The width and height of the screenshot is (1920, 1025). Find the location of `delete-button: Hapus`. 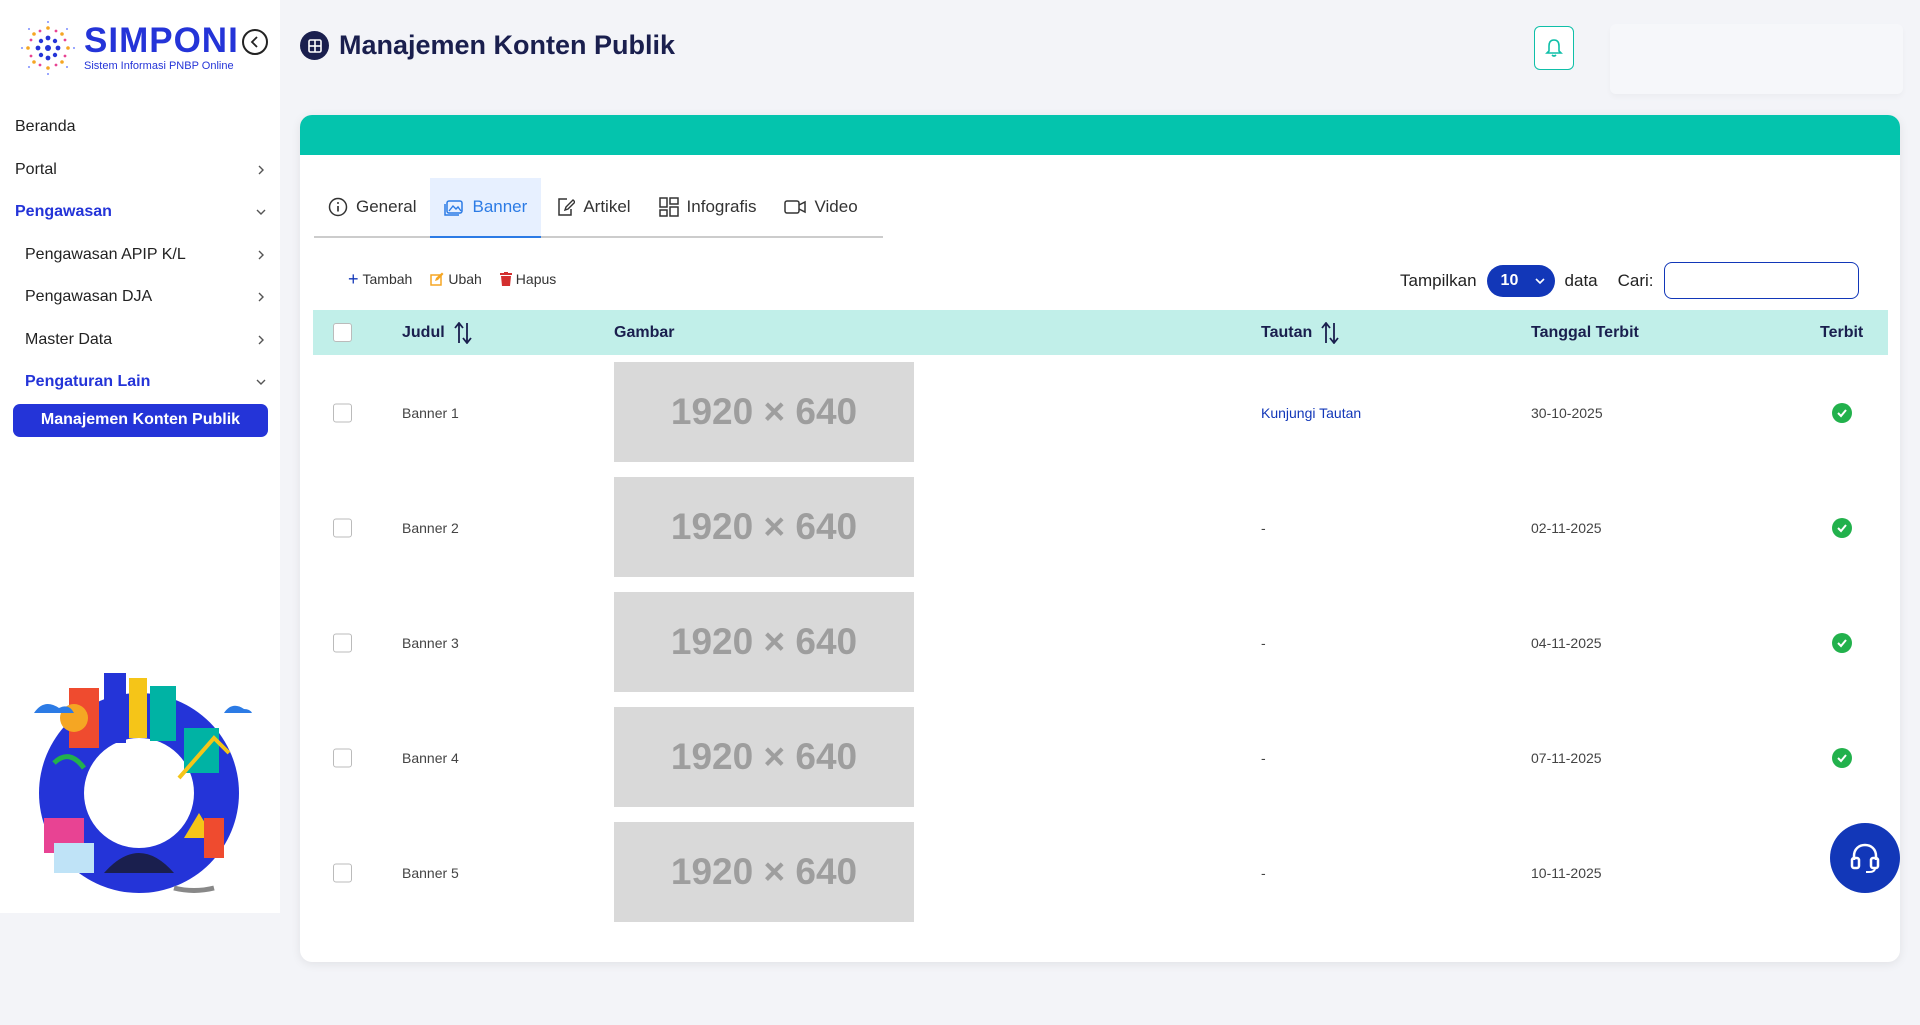

delete-button: Hapus is located at coordinates (527, 279).